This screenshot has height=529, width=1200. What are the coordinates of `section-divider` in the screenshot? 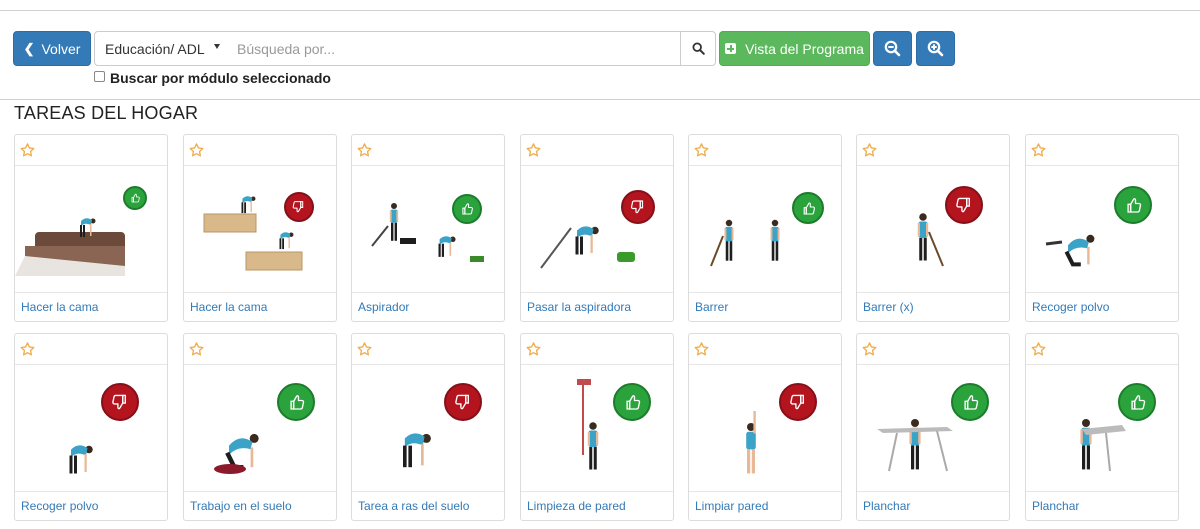 It's located at (600, 99).